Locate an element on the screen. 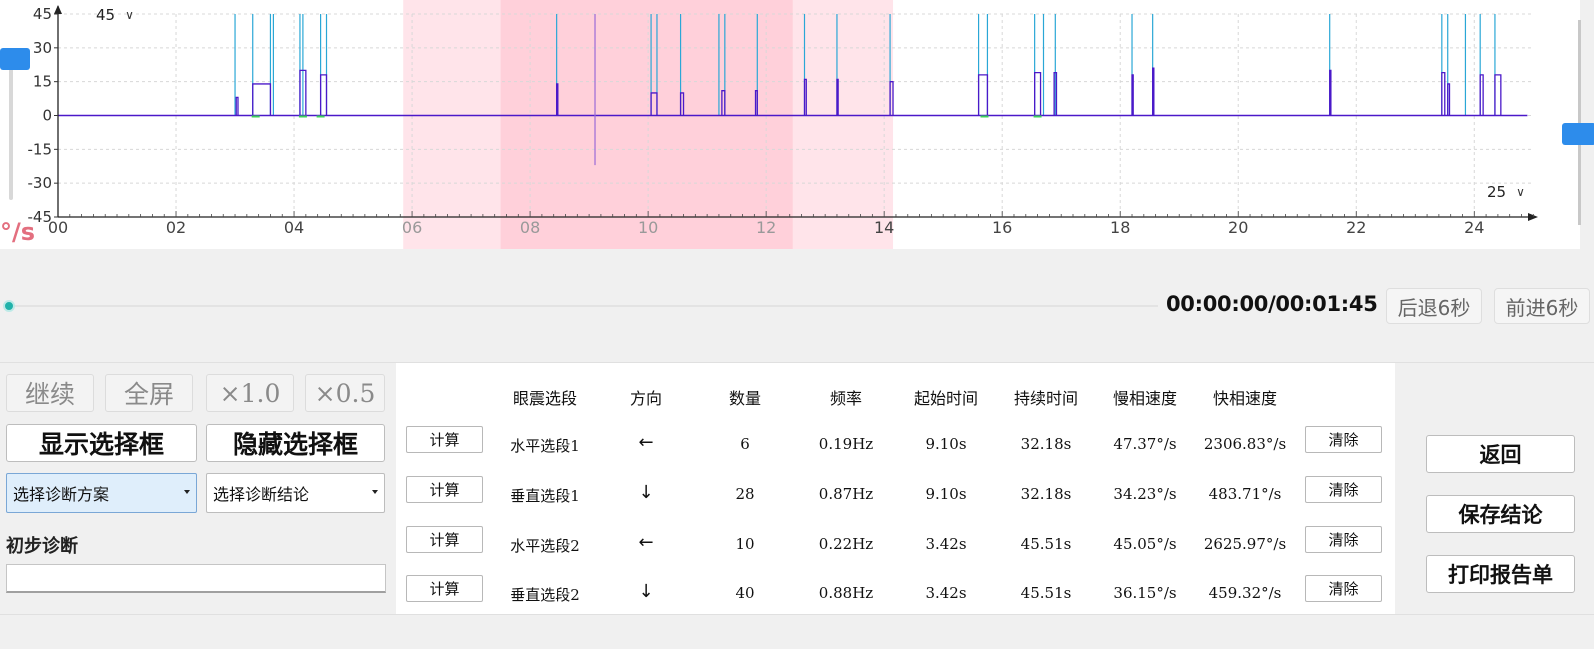 The width and height of the screenshot is (1594, 649). x-scale-value: 25 is located at coordinates (1497, 192).